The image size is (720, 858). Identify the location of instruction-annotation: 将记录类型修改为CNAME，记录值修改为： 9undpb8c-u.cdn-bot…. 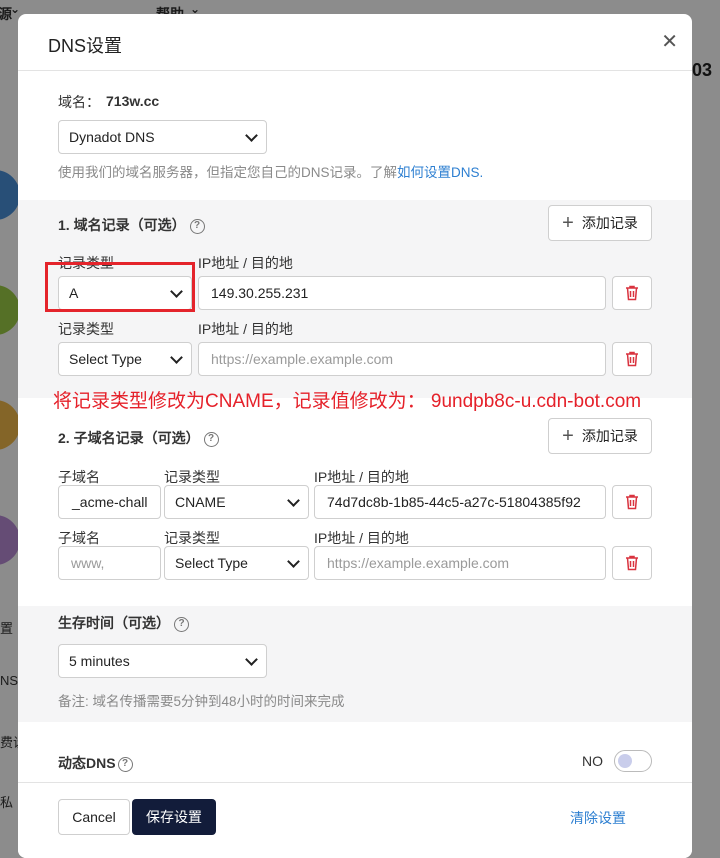
(347, 401).